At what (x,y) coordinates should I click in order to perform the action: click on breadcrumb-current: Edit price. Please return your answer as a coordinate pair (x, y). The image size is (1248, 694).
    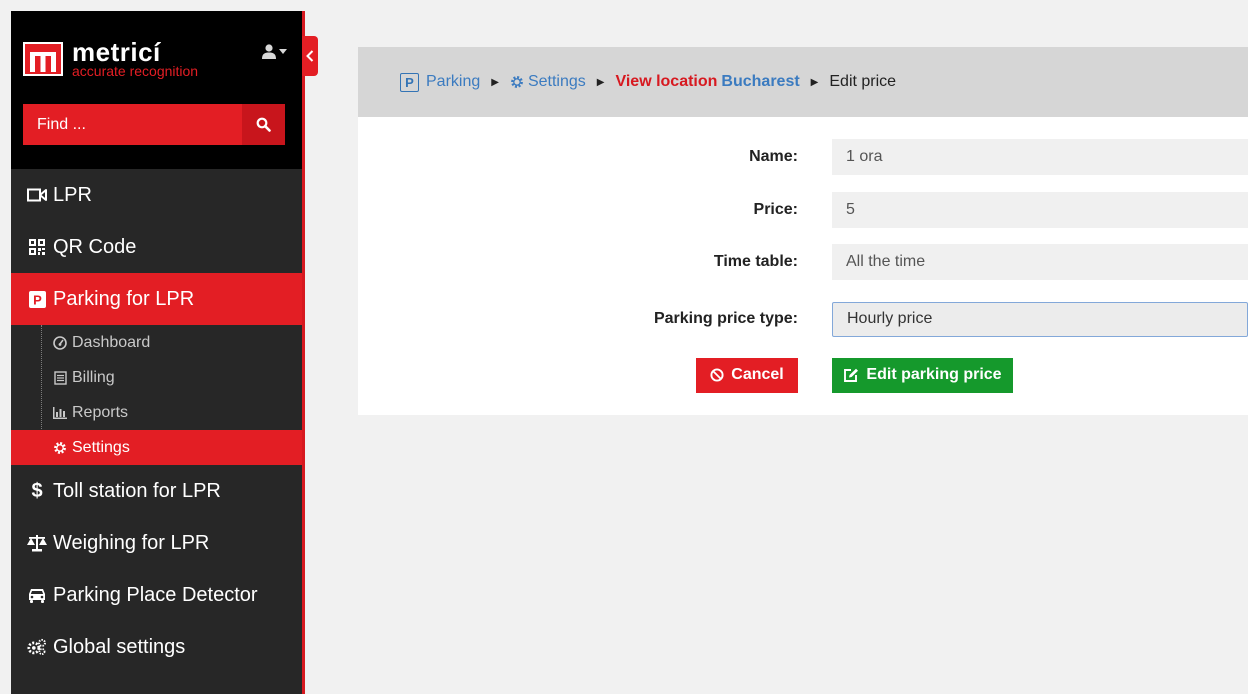
    Looking at the image, I should click on (863, 81).